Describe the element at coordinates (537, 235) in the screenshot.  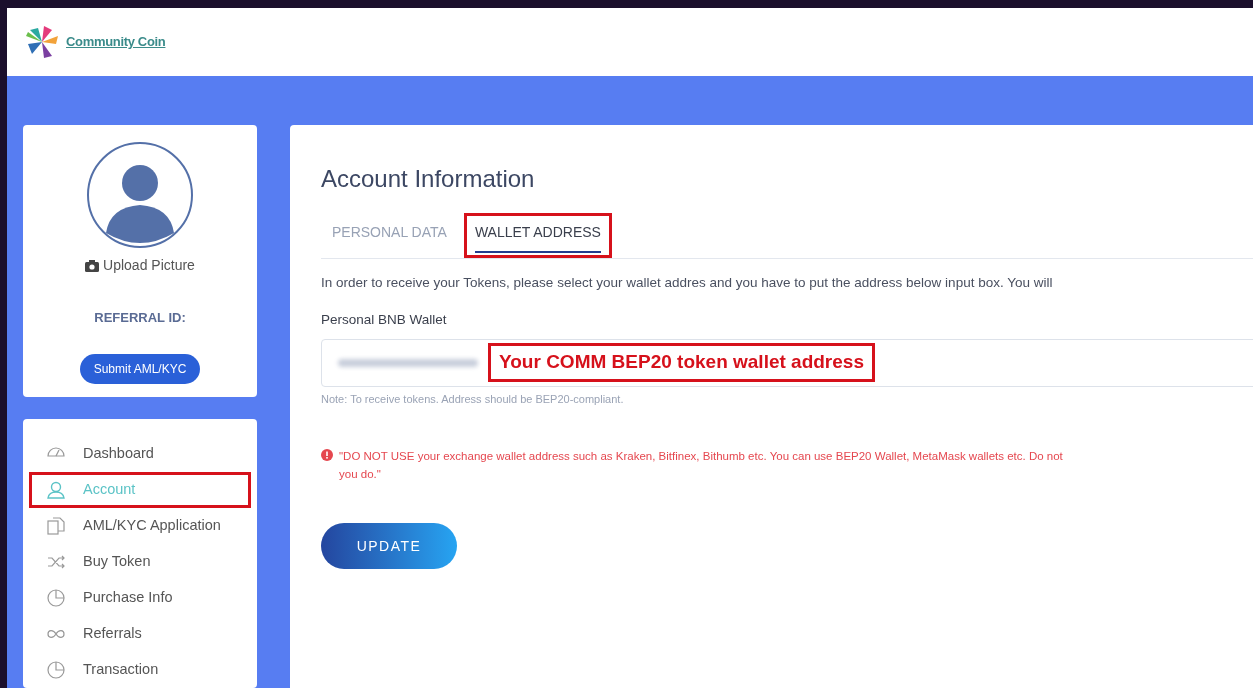
I see `tab: WALLET ADDRESS` at that location.